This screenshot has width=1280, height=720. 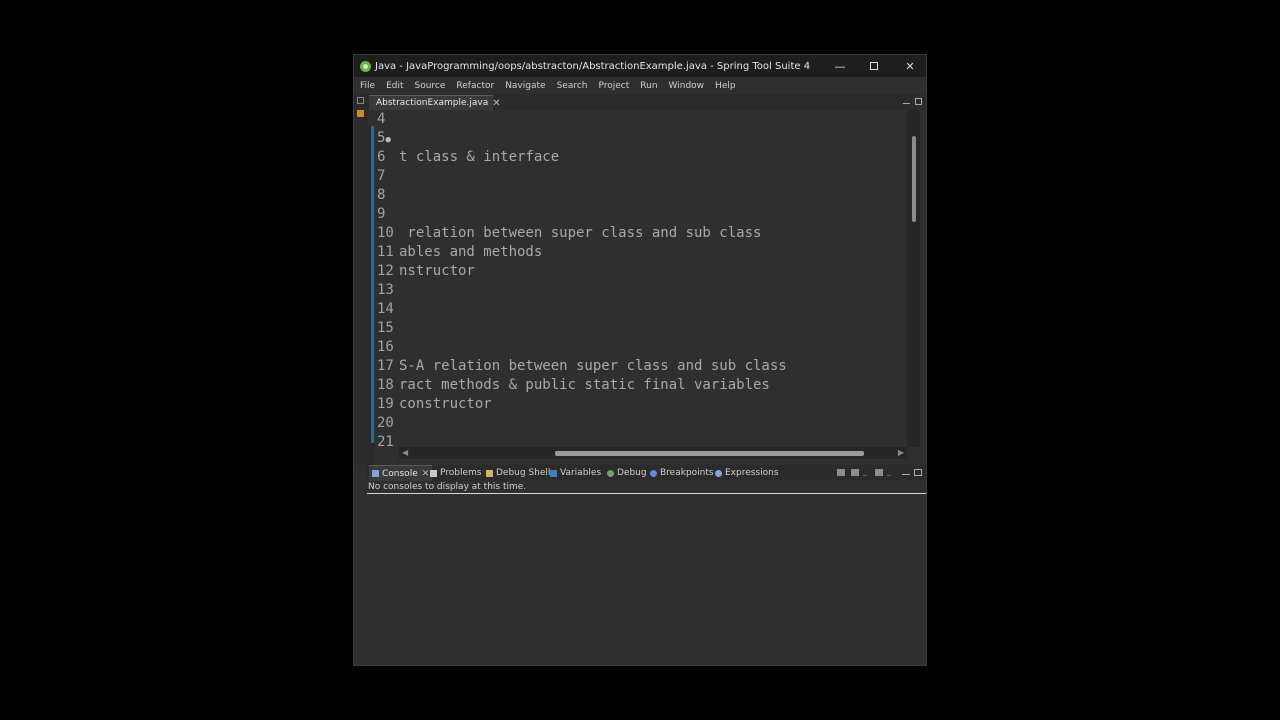 What do you see at coordinates (637, 347) in the screenshot?
I see `code-line: 16` at bounding box center [637, 347].